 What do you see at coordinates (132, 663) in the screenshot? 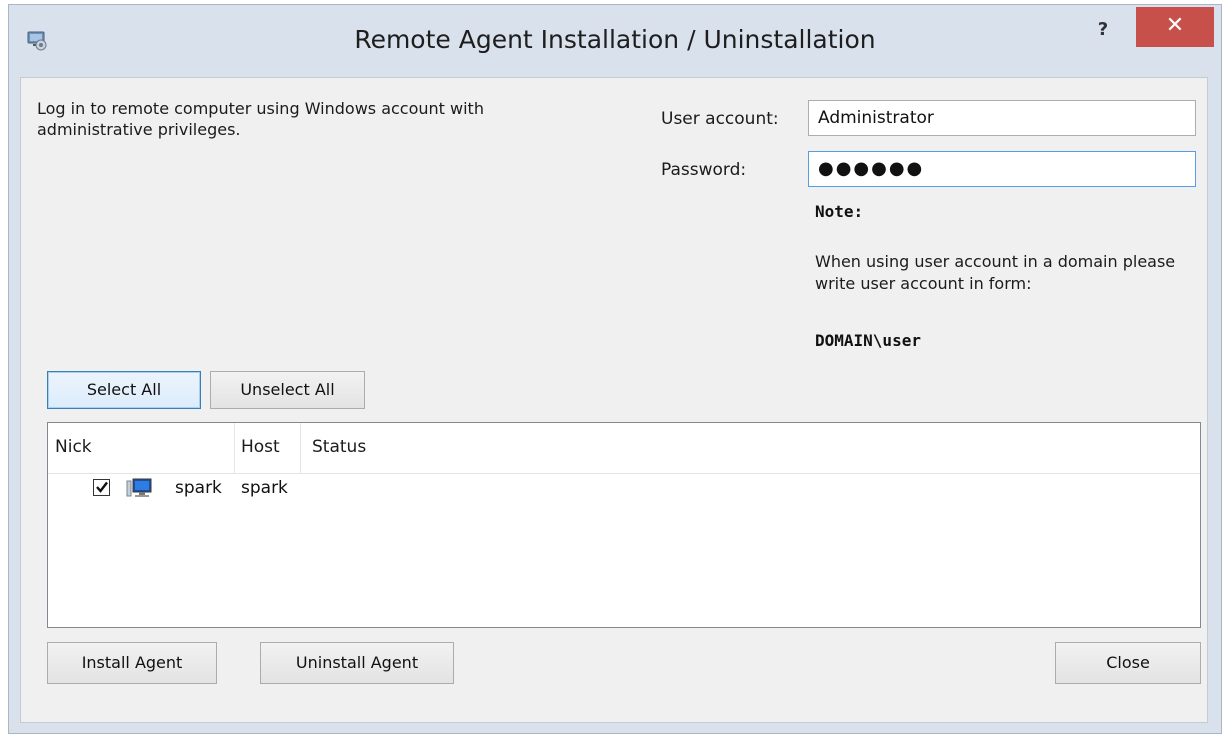
I see `install-agent-button: Install Agent` at bounding box center [132, 663].